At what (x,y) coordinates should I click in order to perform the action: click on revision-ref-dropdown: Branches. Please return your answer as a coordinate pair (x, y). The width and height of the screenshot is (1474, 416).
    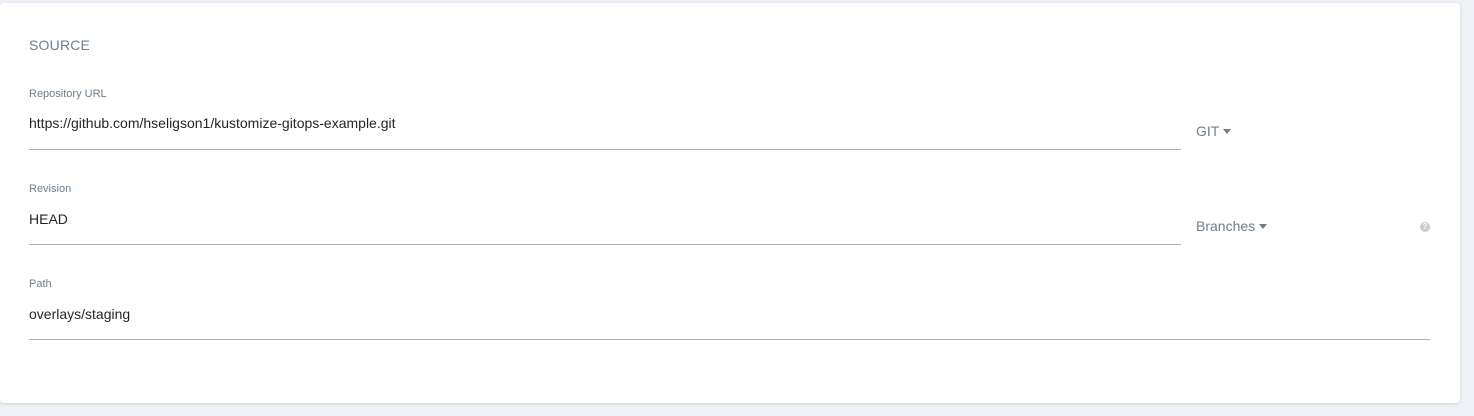
    Looking at the image, I should click on (1232, 226).